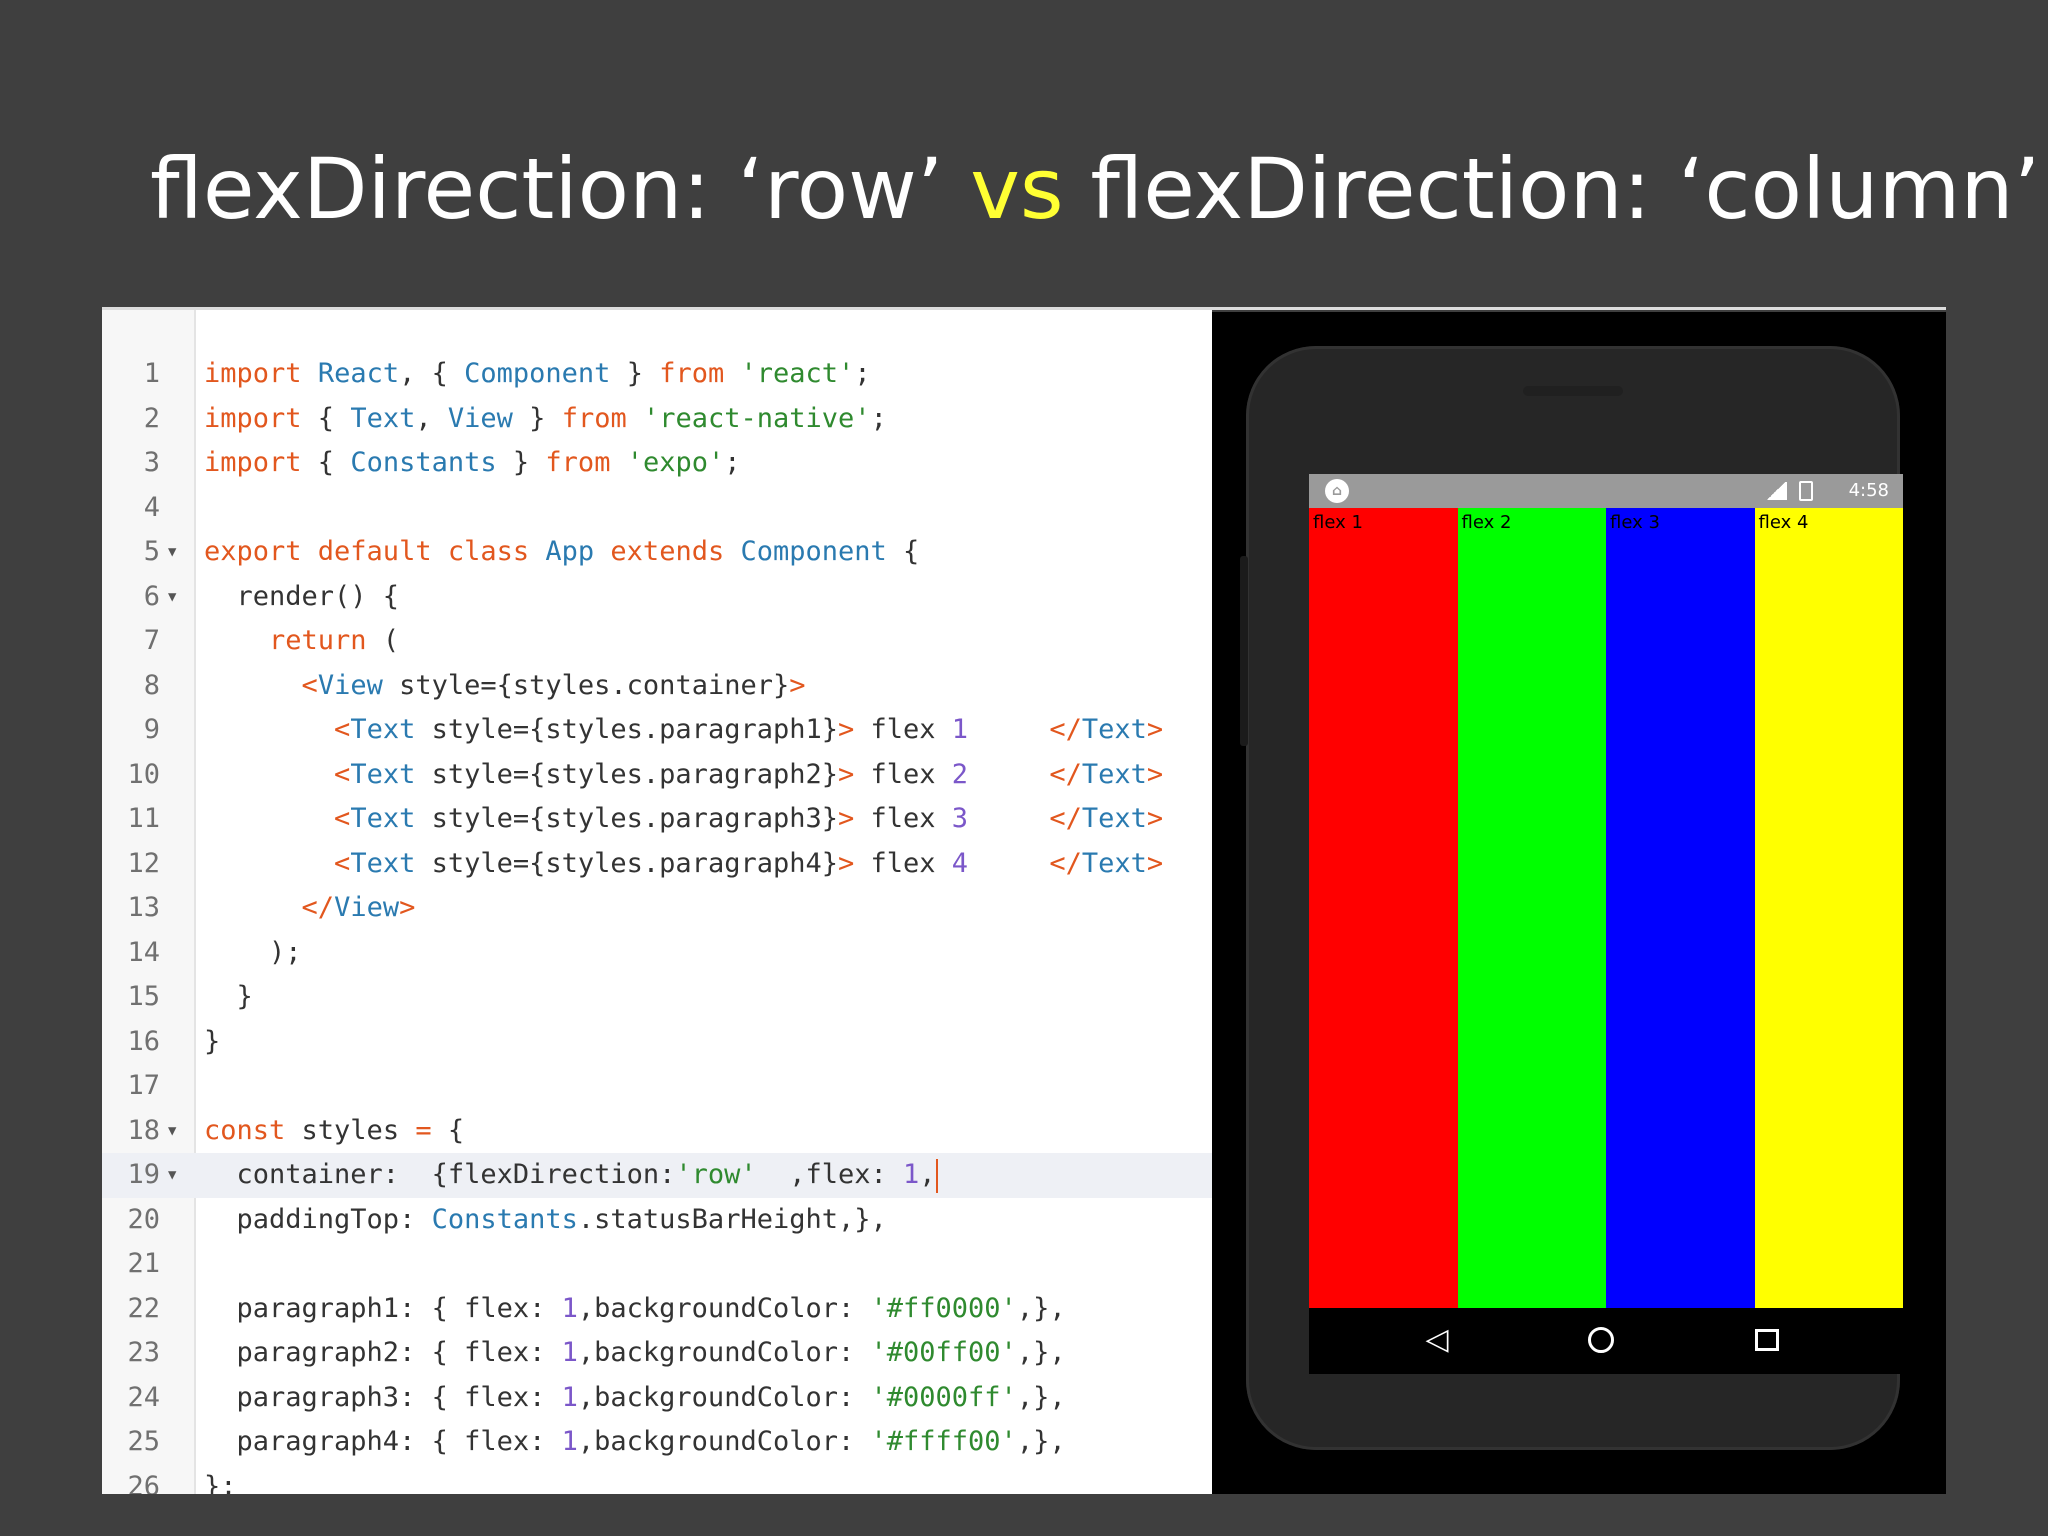 The height and width of the screenshot is (1536, 2048). I want to click on line-number: 12, so click(143, 863).